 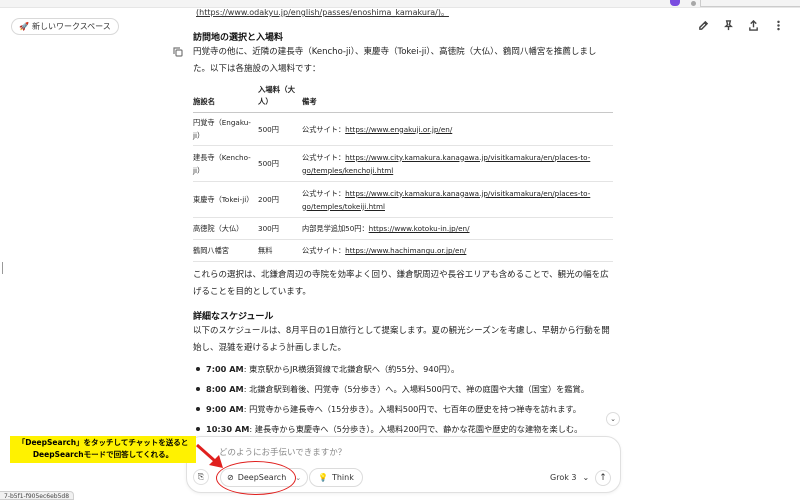 What do you see at coordinates (280, 228) in the screenshot?
I see `facility-fee: 300円` at bounding box center [280, 228].